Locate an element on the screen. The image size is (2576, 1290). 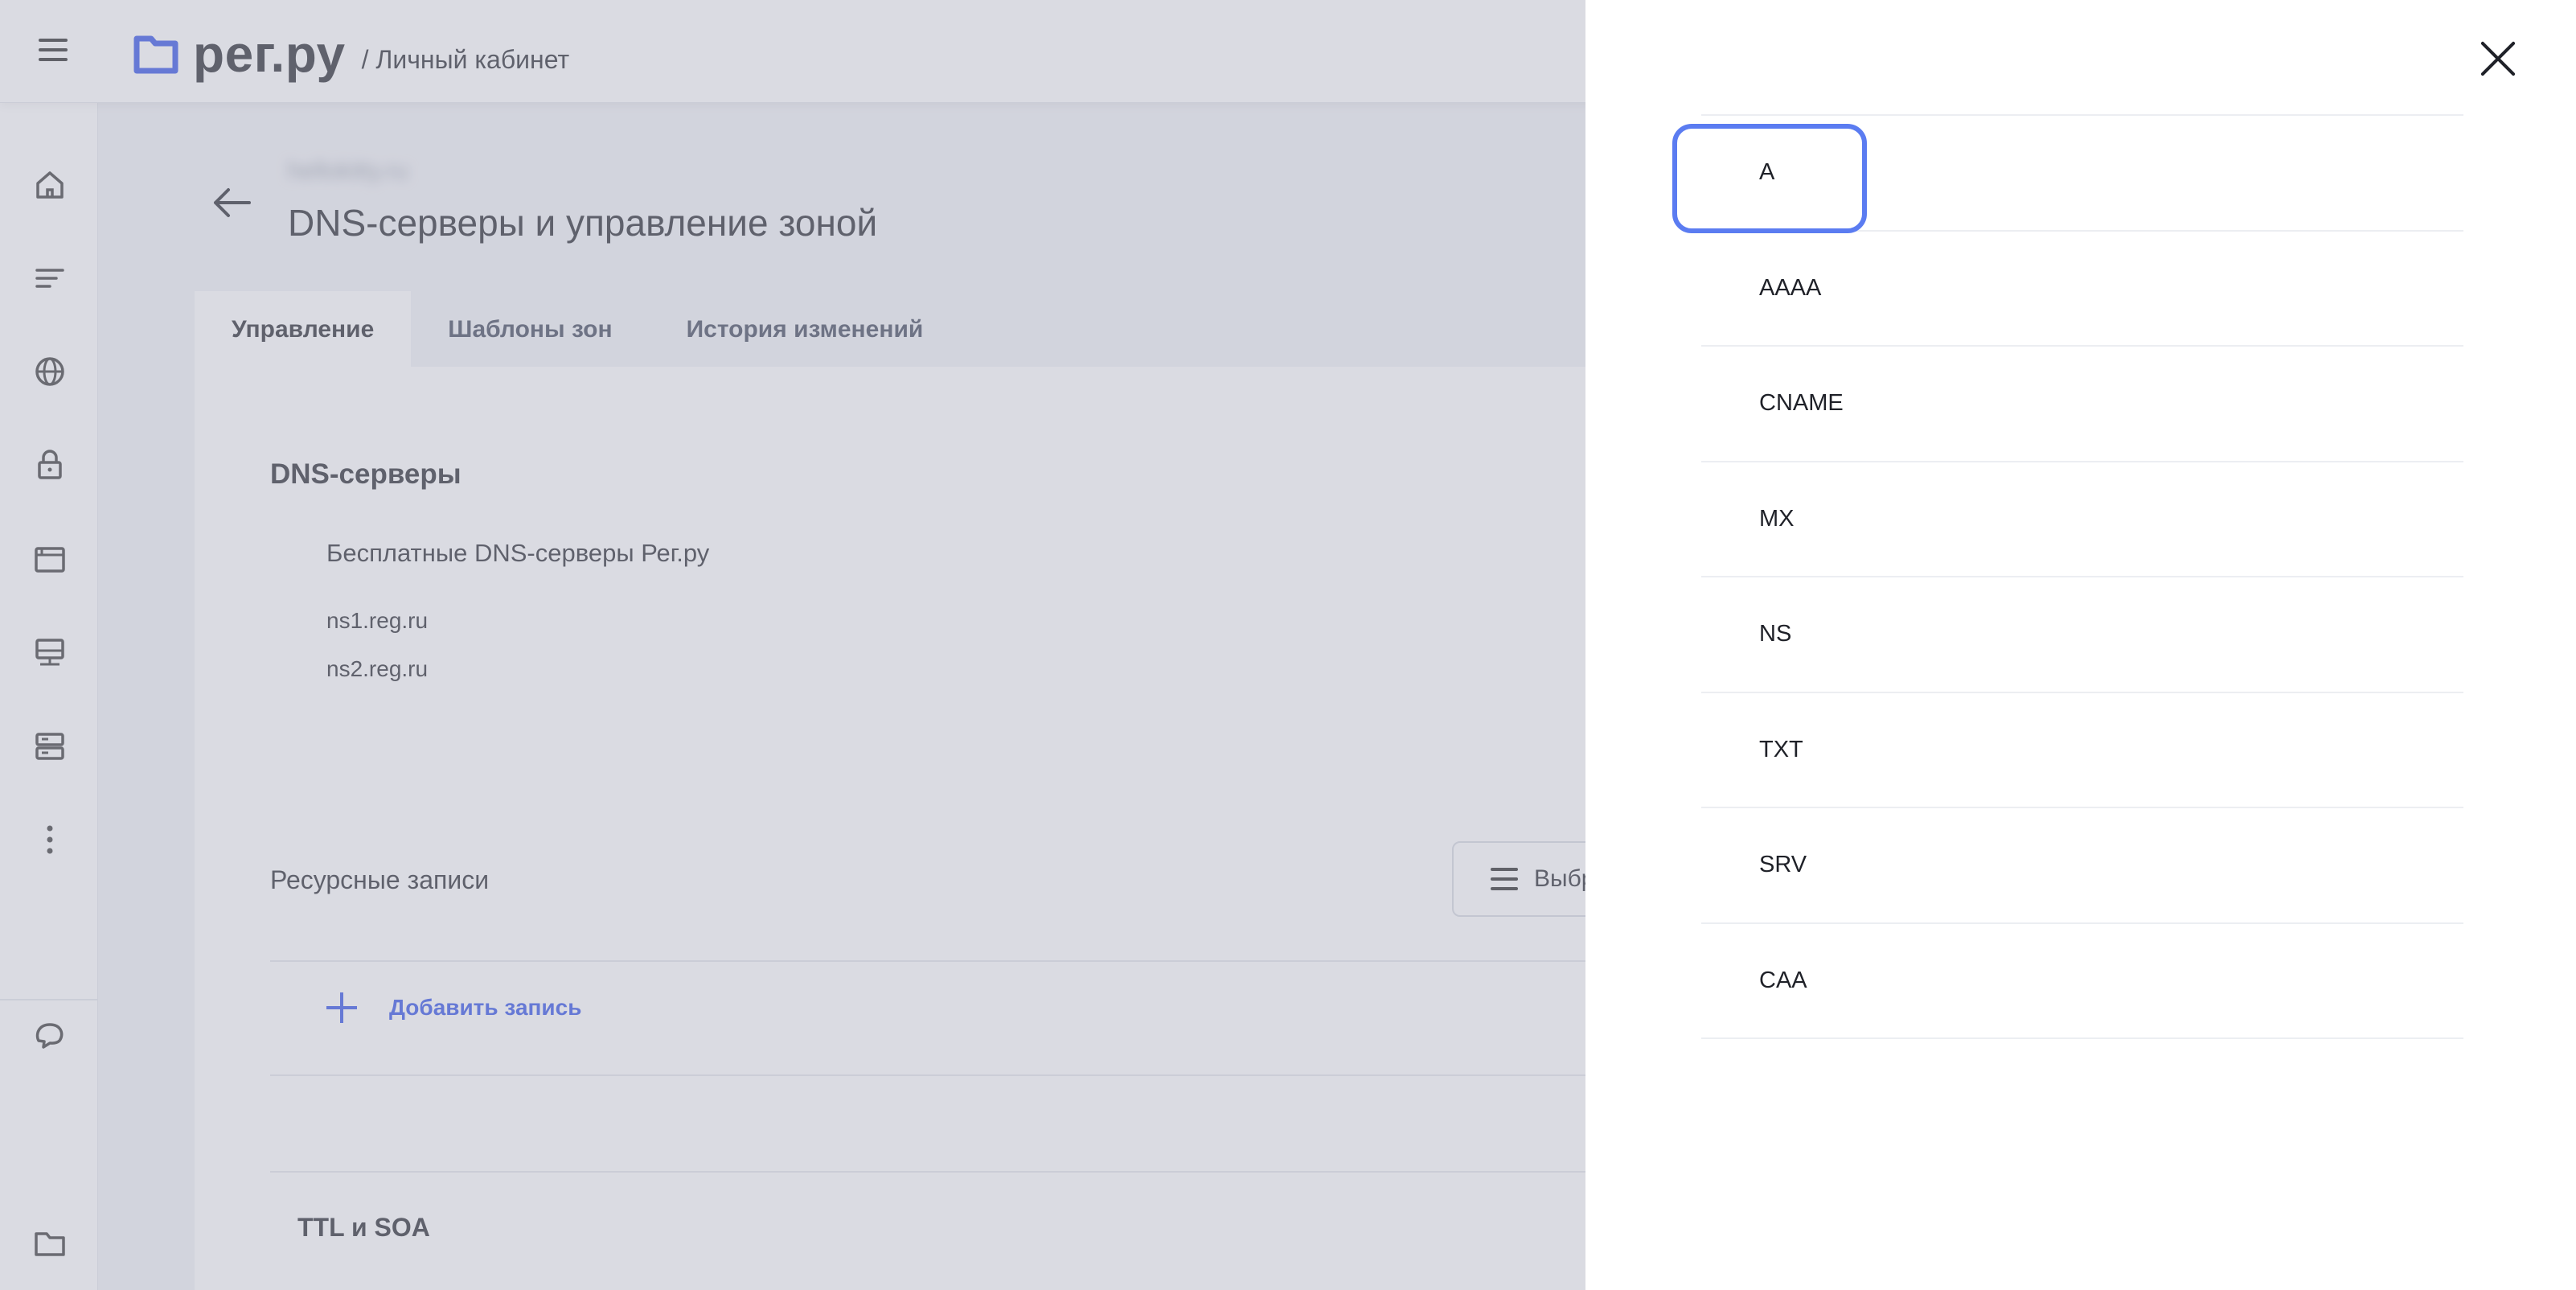
record-type-item-mx: MX is located at coordinates (2082, 519).